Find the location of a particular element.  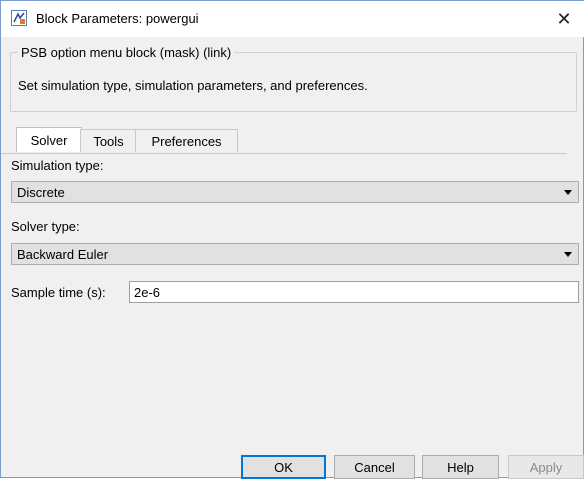

tab-label: Tools is located at coordinates (108, 141).